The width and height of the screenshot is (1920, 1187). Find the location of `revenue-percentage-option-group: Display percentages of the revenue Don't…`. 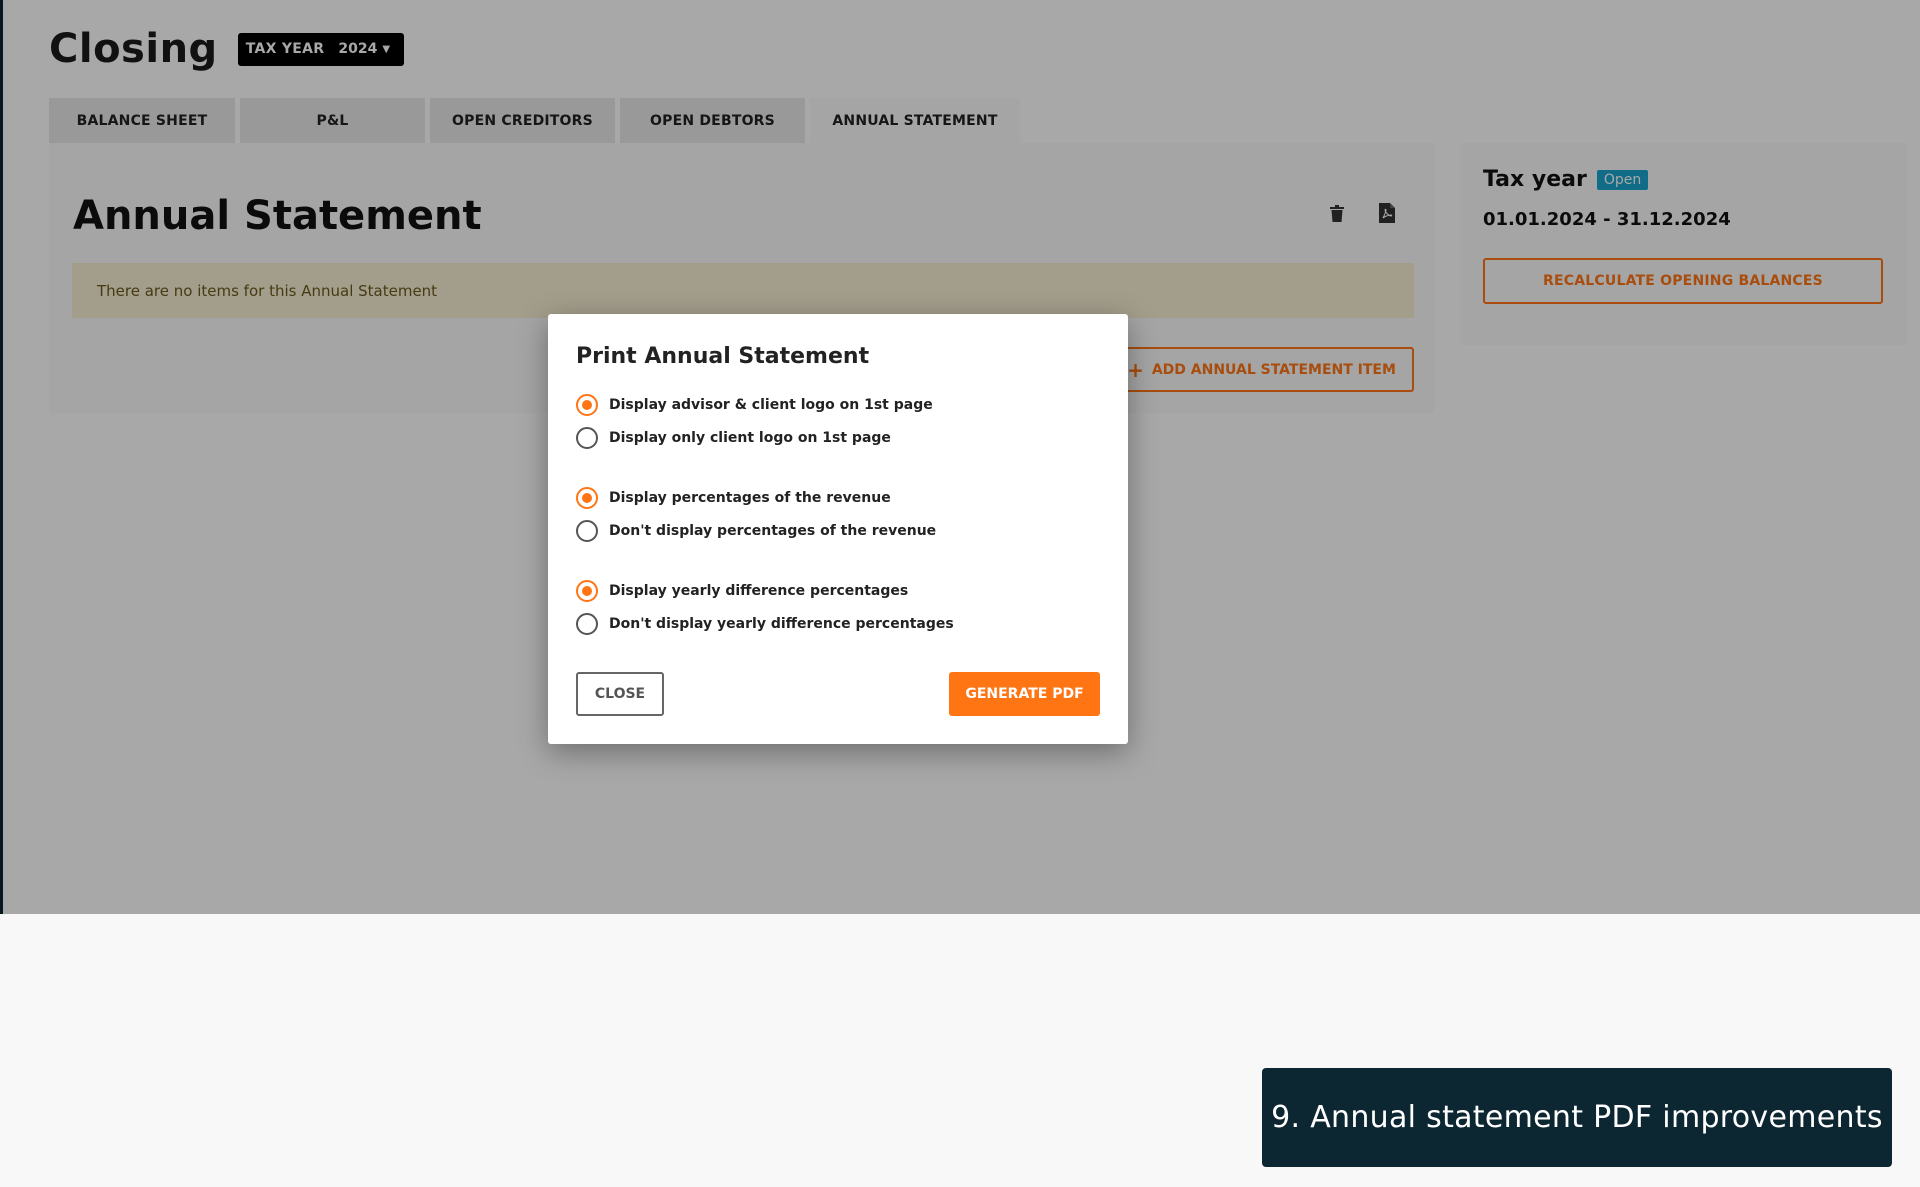

revenue-percentage-option-group: Display percentages of the revenue Don't… is located at coordinates (756, 514).